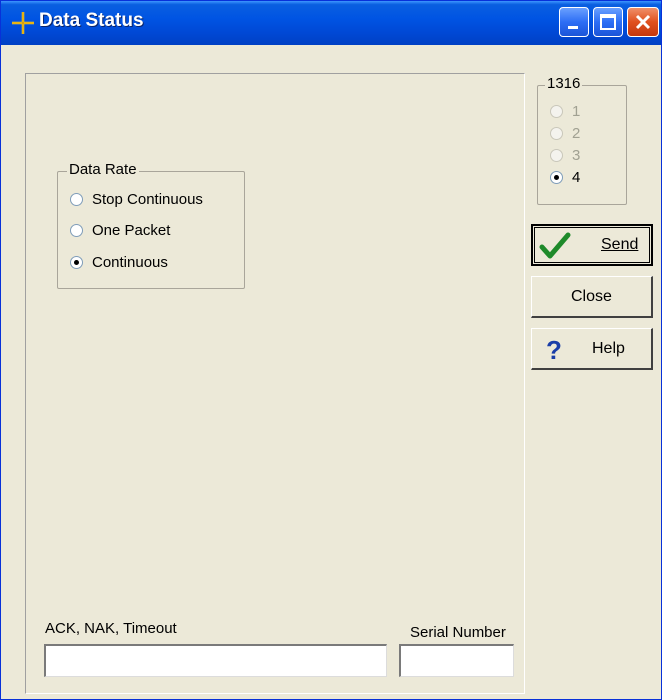 This screenshot has width=662, height=700. Describe the element at coordinates (592, 245) in the screenshot. I see `send-button: Send` at that location.